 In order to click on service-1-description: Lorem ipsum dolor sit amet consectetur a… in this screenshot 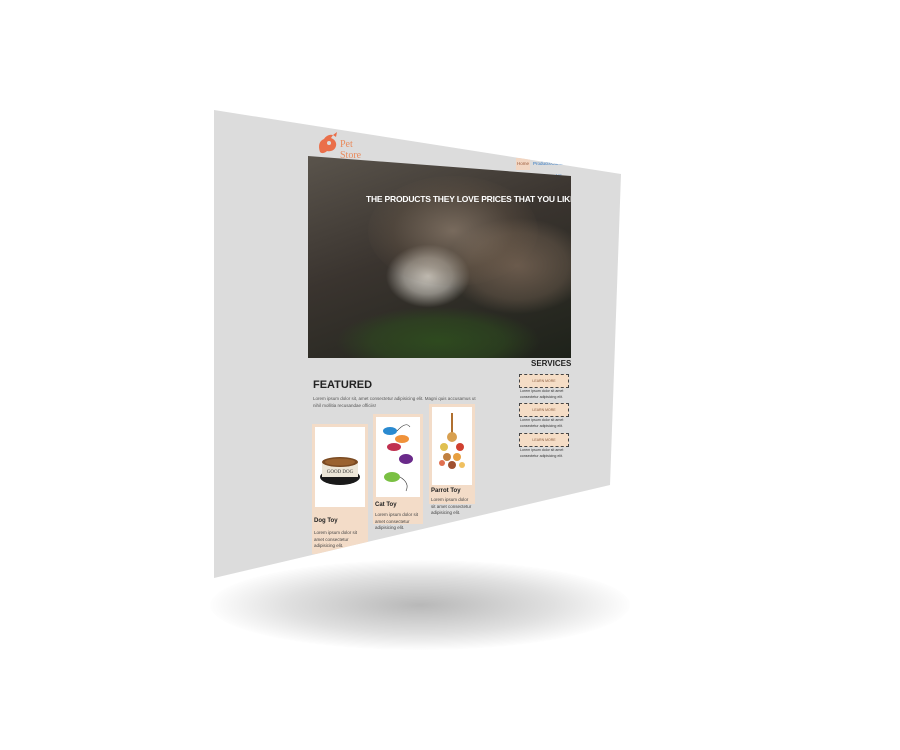, I will do `click(542, 394)`.